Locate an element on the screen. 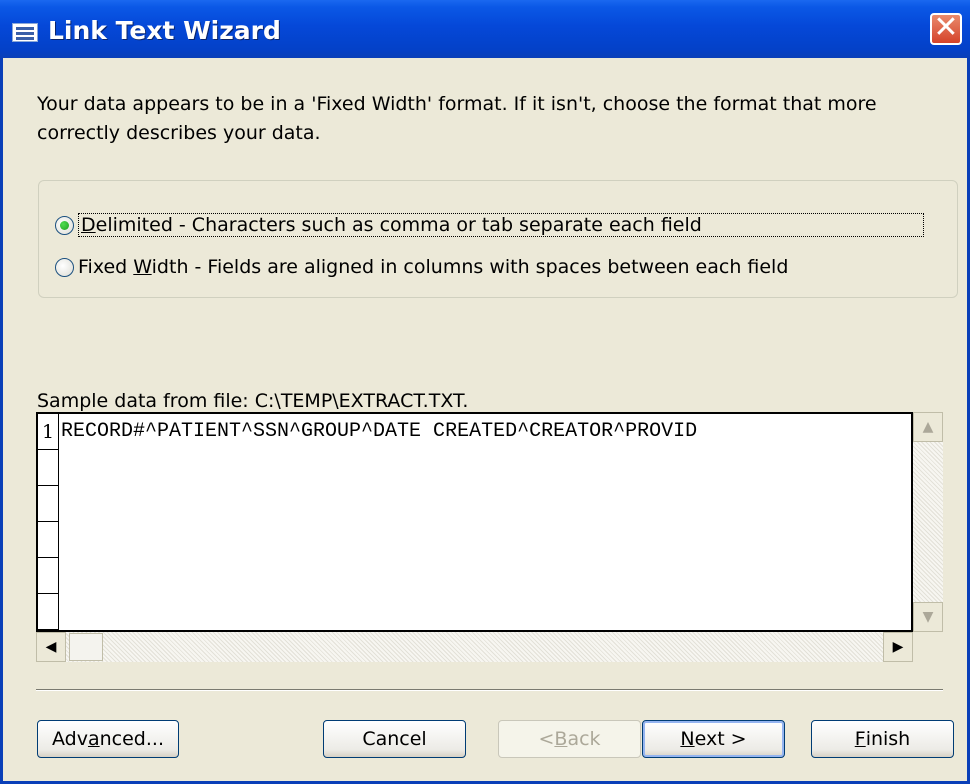 Image resolution: width=970 pixels, height=784 pixels. cancel-button: Cancel is located at coordinates (394, 739).